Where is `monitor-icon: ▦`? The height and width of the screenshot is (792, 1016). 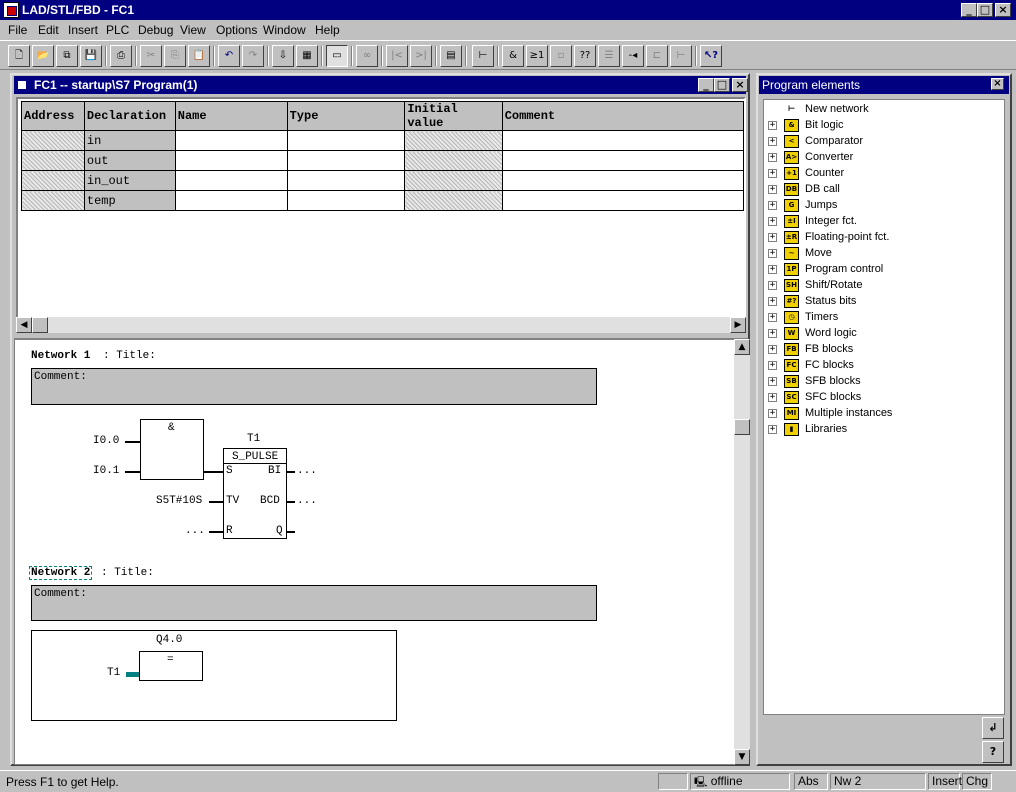 monitor-icon: ▦ is located at coordinates (307, 56).